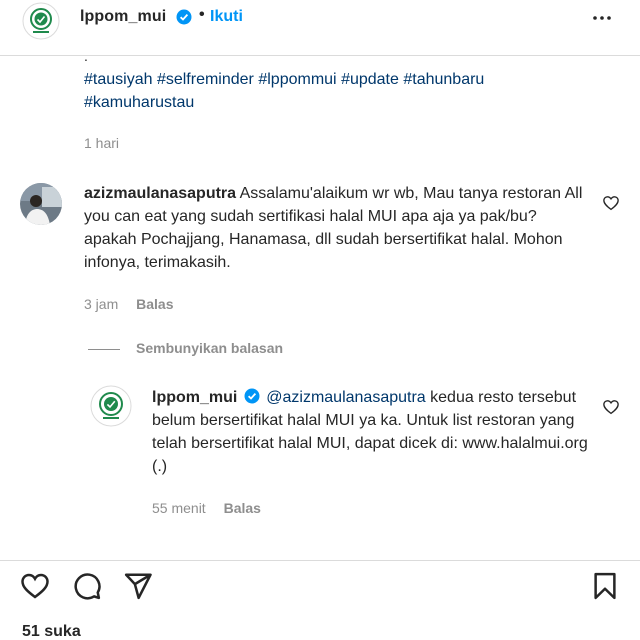 This screenshot has height=640, width=640. I want to click on post-username: lppom_mui, so click(123, 17).